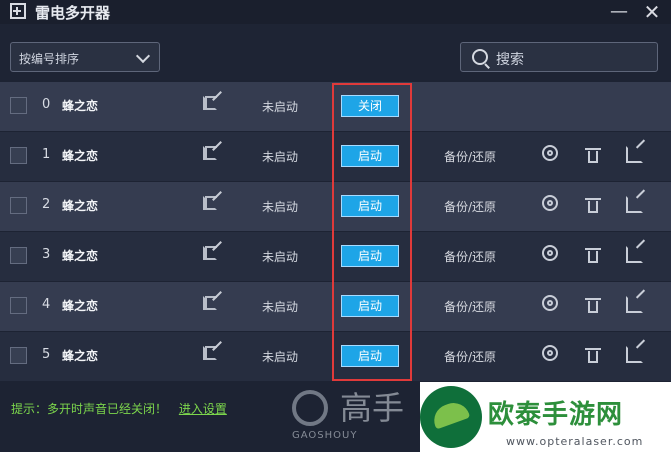 Image resolution: width=671 pixels, height=452 pixels. What do you see at coordinates (46, 254) in the screenshot?
I see `instance-index: 3` at bounding box center [46, 254].